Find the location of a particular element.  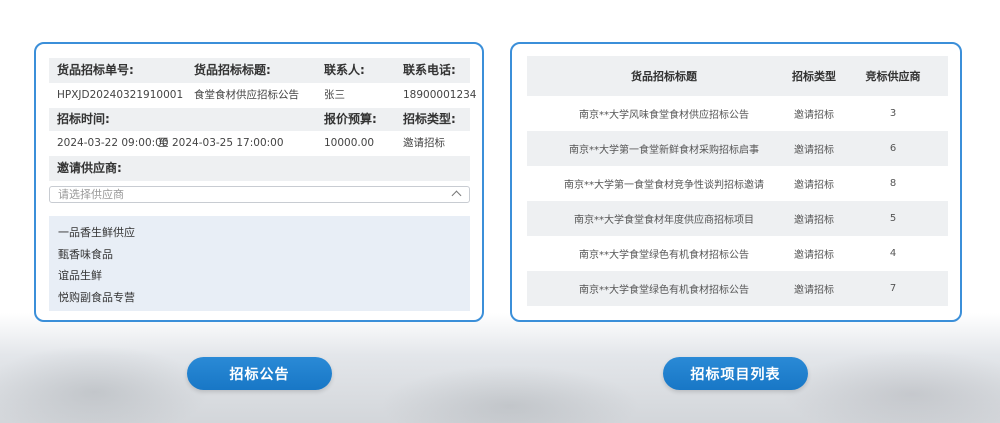

chevron-up-icon is located at coordinates (456, 195).